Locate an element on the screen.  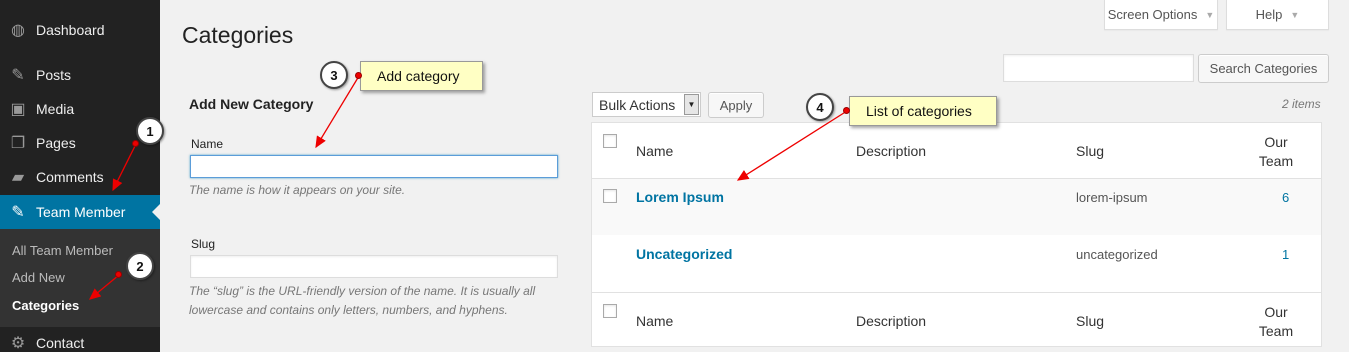
menu-item-team-member: ✎ Team Member is located at coordinates (80, 212).